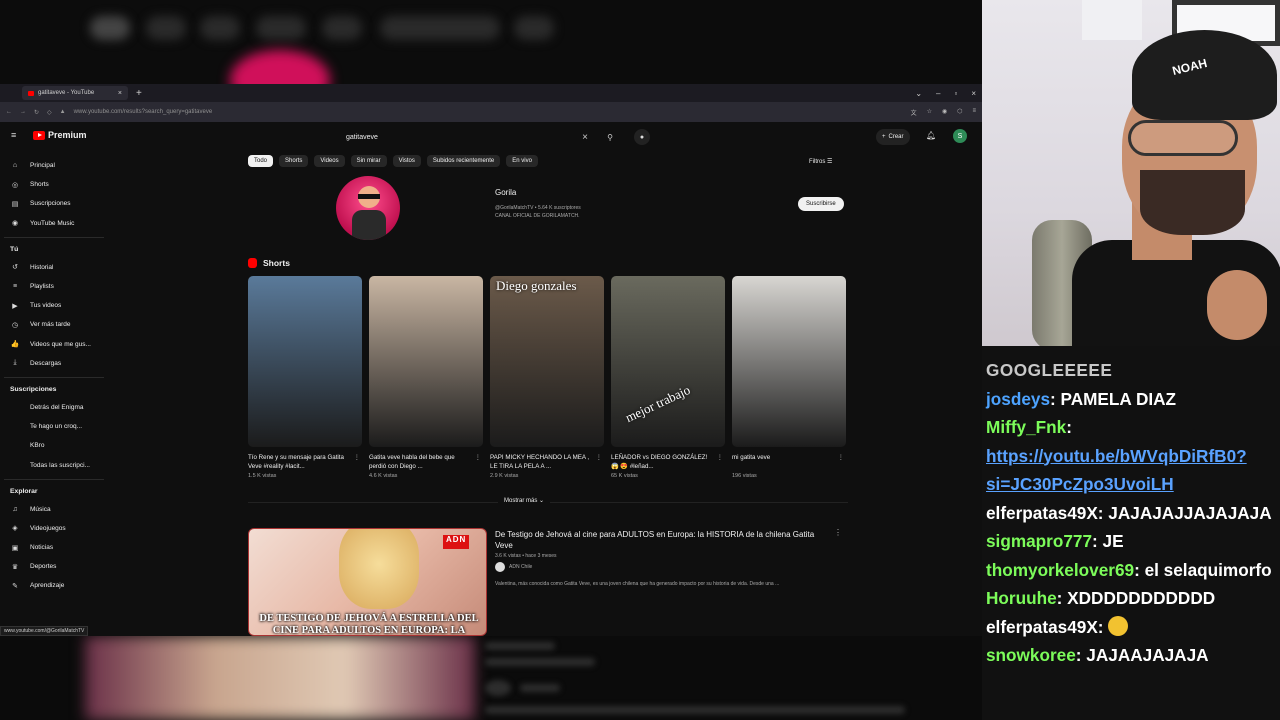 This screenshot has width=1280, height=720. Describe the element at coordinates (524, 500) in the screenshot. I see `show-more-button: Mostrar más ⌄` at that location.